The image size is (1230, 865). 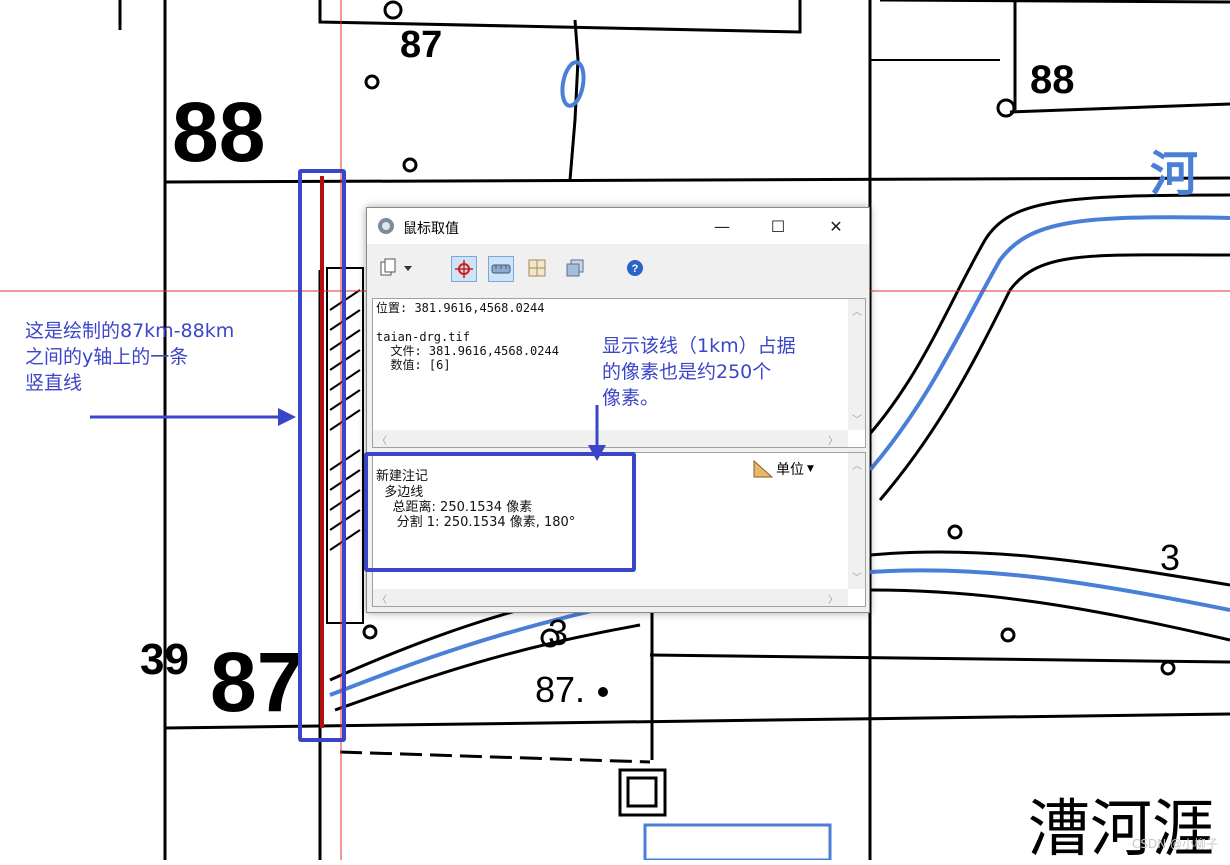 I want to click on chevron-down-icon: ▼, so click(x=810, y=469).